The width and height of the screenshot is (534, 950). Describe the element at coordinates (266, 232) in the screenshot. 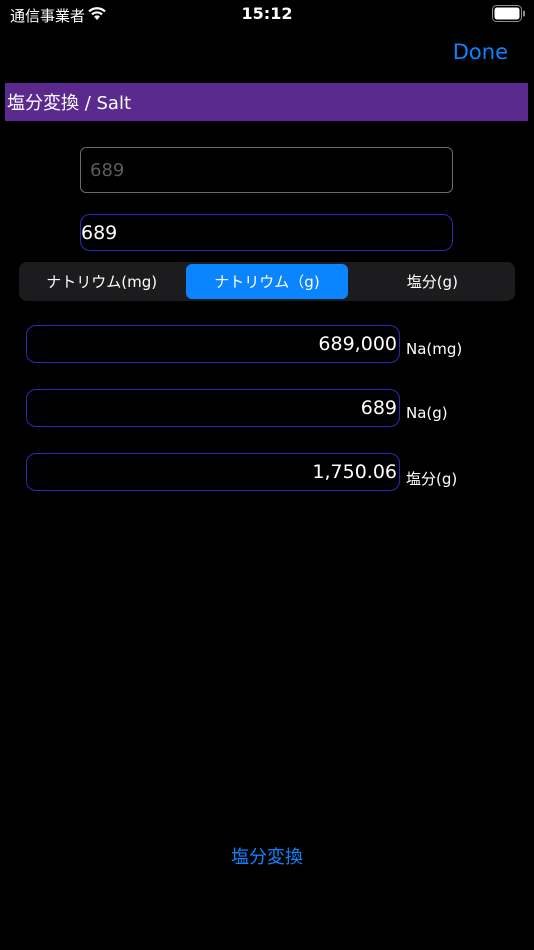

I see `current-amount-field` at that location.